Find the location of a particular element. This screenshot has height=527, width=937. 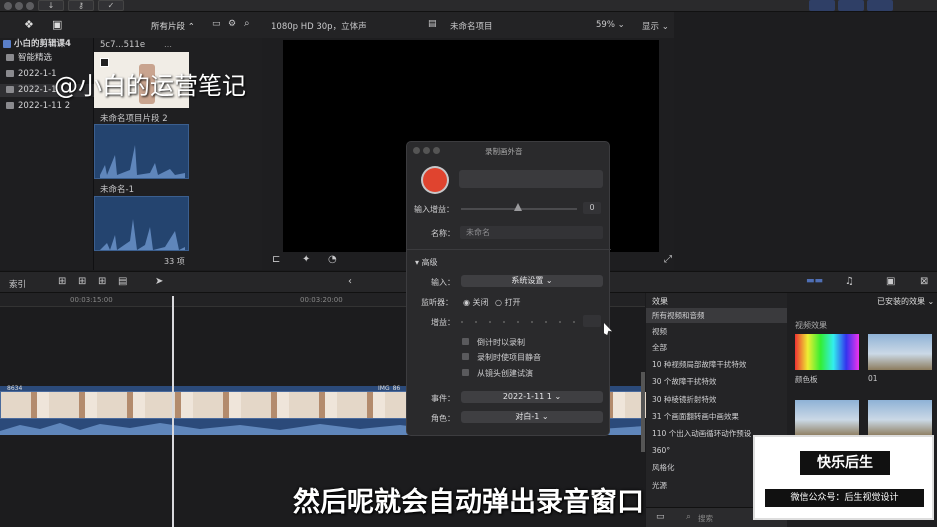

slider-thumb is located at coordinates (518, 207).